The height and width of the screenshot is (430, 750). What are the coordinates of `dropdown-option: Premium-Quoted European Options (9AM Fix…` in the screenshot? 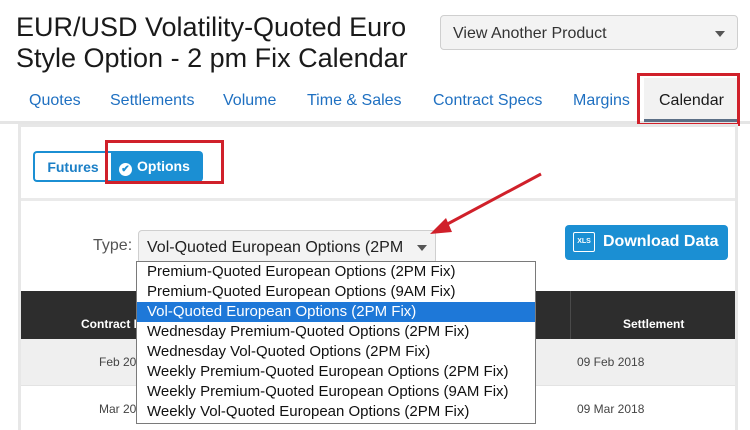 It's located at (336, 292).